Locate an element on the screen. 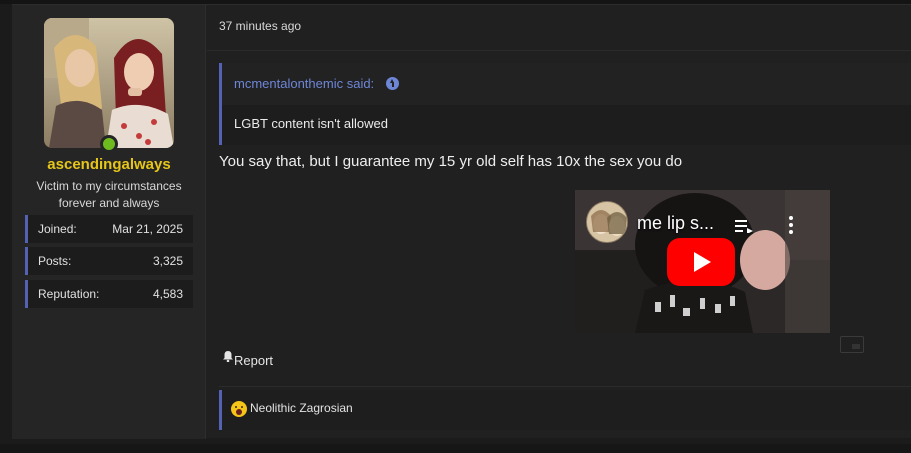 The height and width of the screenshot is (453, 911). username: ascendingalways is located at coordinates (109, 164).